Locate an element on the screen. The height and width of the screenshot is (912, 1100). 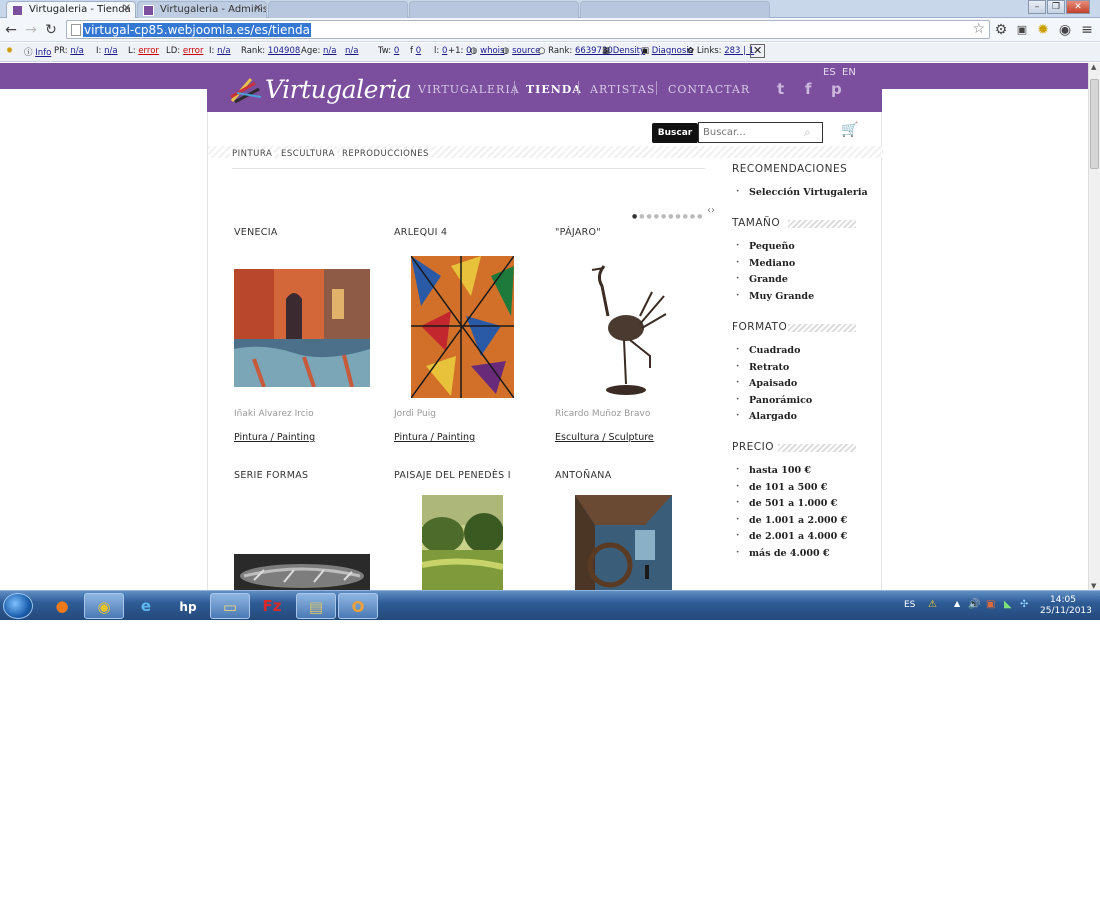
minimize-button: – is located at coordinates (1037, 7).